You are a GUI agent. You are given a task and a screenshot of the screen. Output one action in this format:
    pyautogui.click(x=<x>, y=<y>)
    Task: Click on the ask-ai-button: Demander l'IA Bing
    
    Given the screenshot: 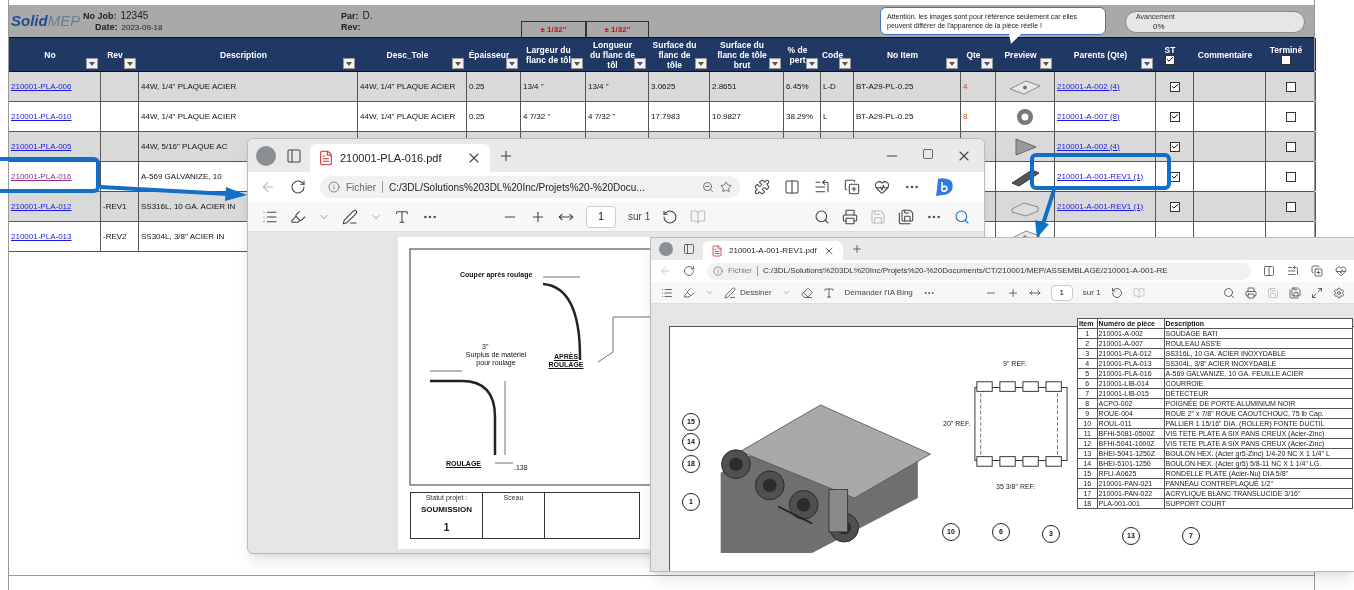 What is the action you would take?
    pyautogui.click(x=878, y=292)
    